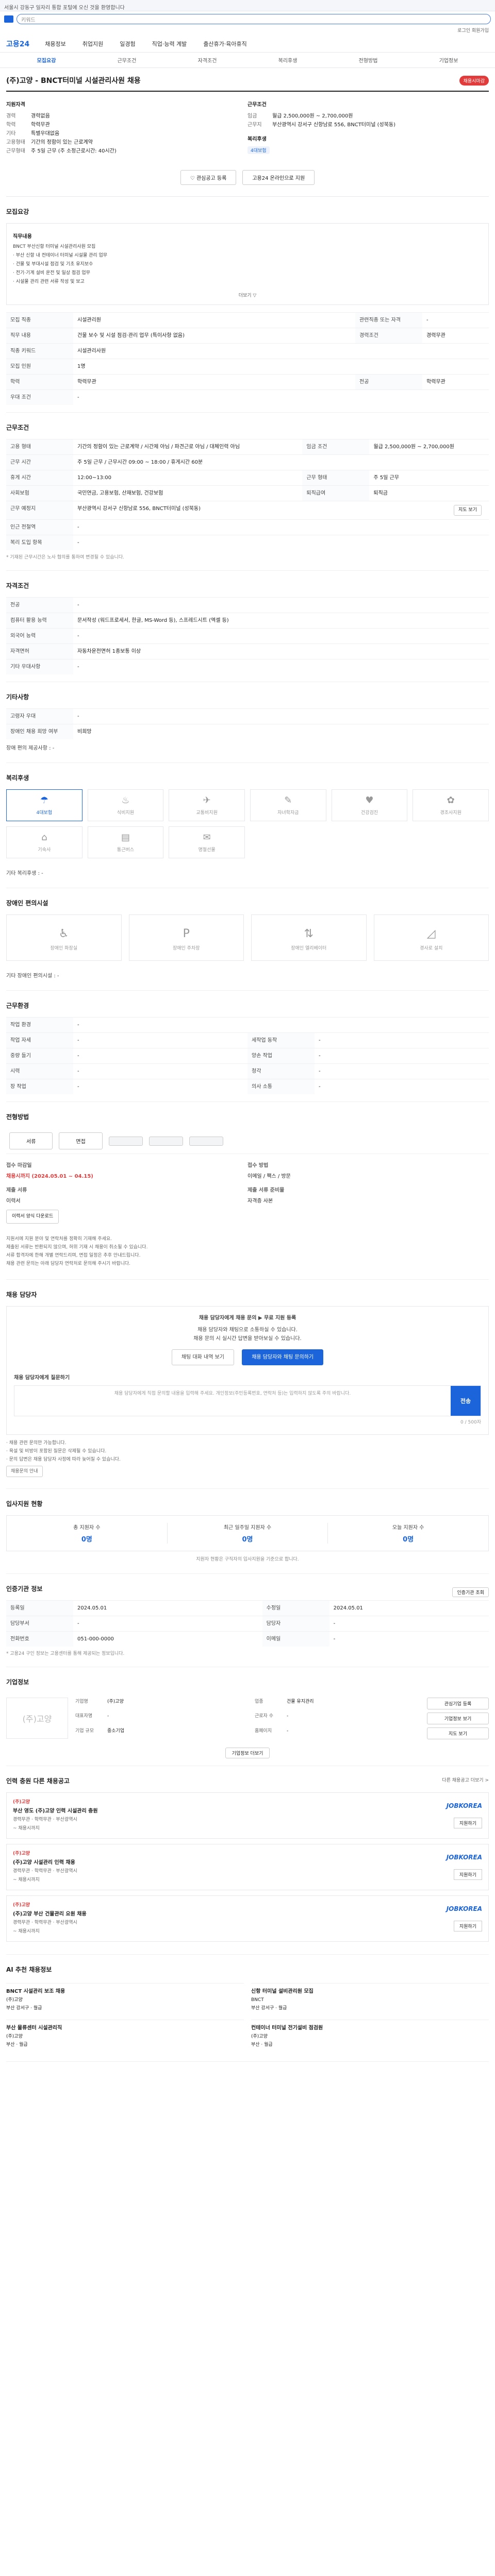 The height and width of the screenshot is (2576, 495). Describe the element at coordinates (257, 139) in the screenshot. I see `summary-right-title2: 복리후생` at that location.